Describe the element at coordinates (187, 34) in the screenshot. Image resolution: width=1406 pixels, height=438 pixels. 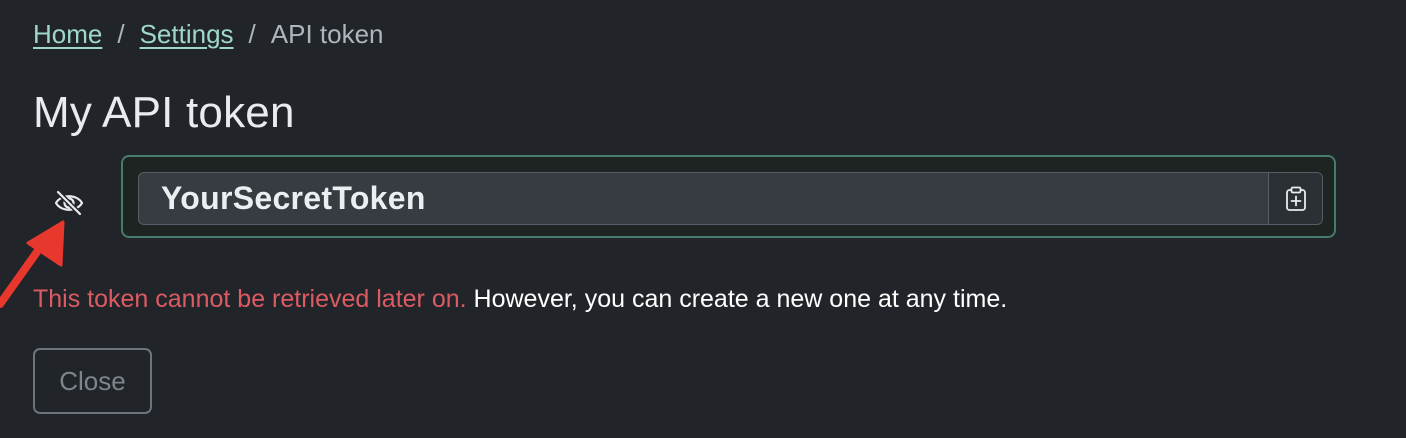
I see `breadcrumb-settings-link: Settings` at that location.